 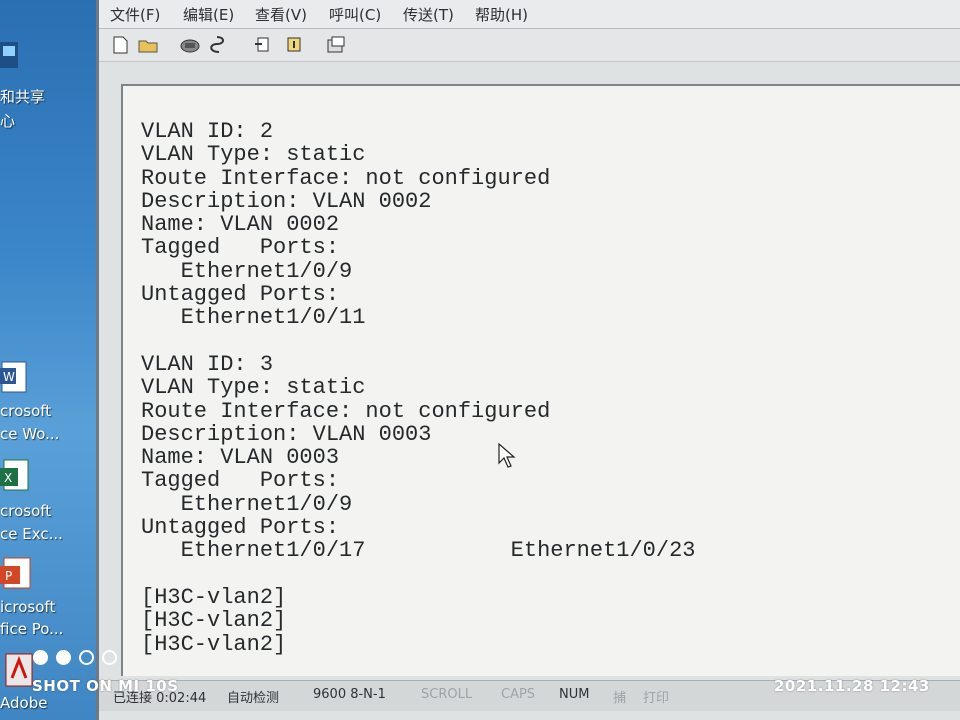 What do you see at coordinates (8, 576) in the screenshot?
I see `svg-text: P` at bounding box center [8, 576].